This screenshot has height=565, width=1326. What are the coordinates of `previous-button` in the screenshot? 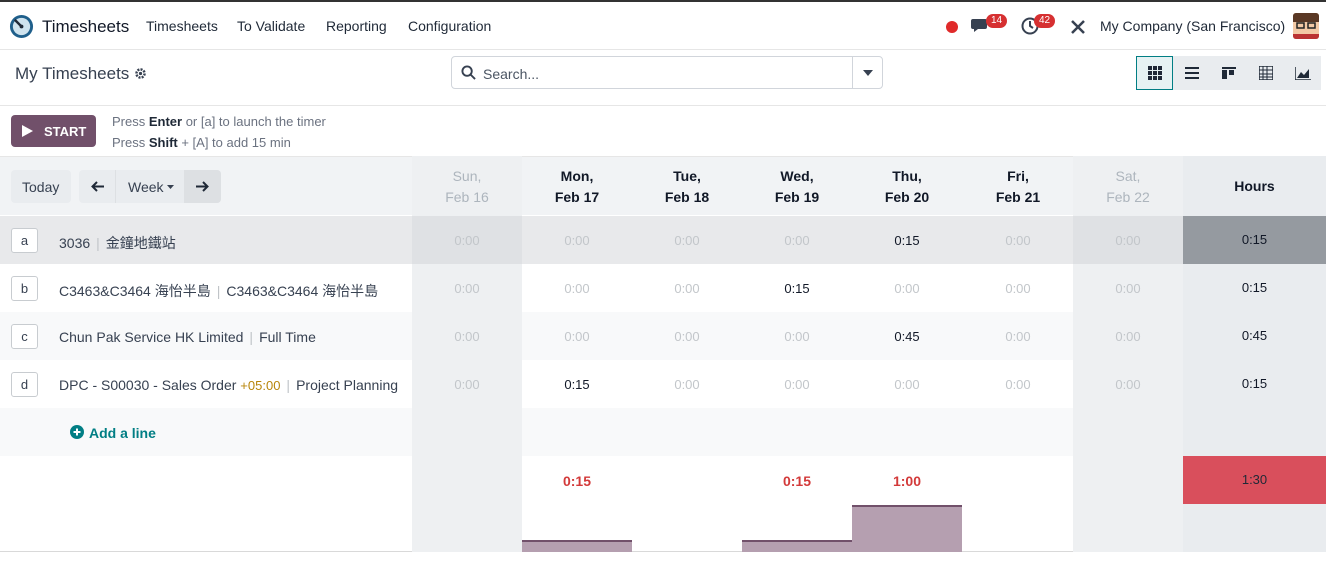 It's located at (97, 186).